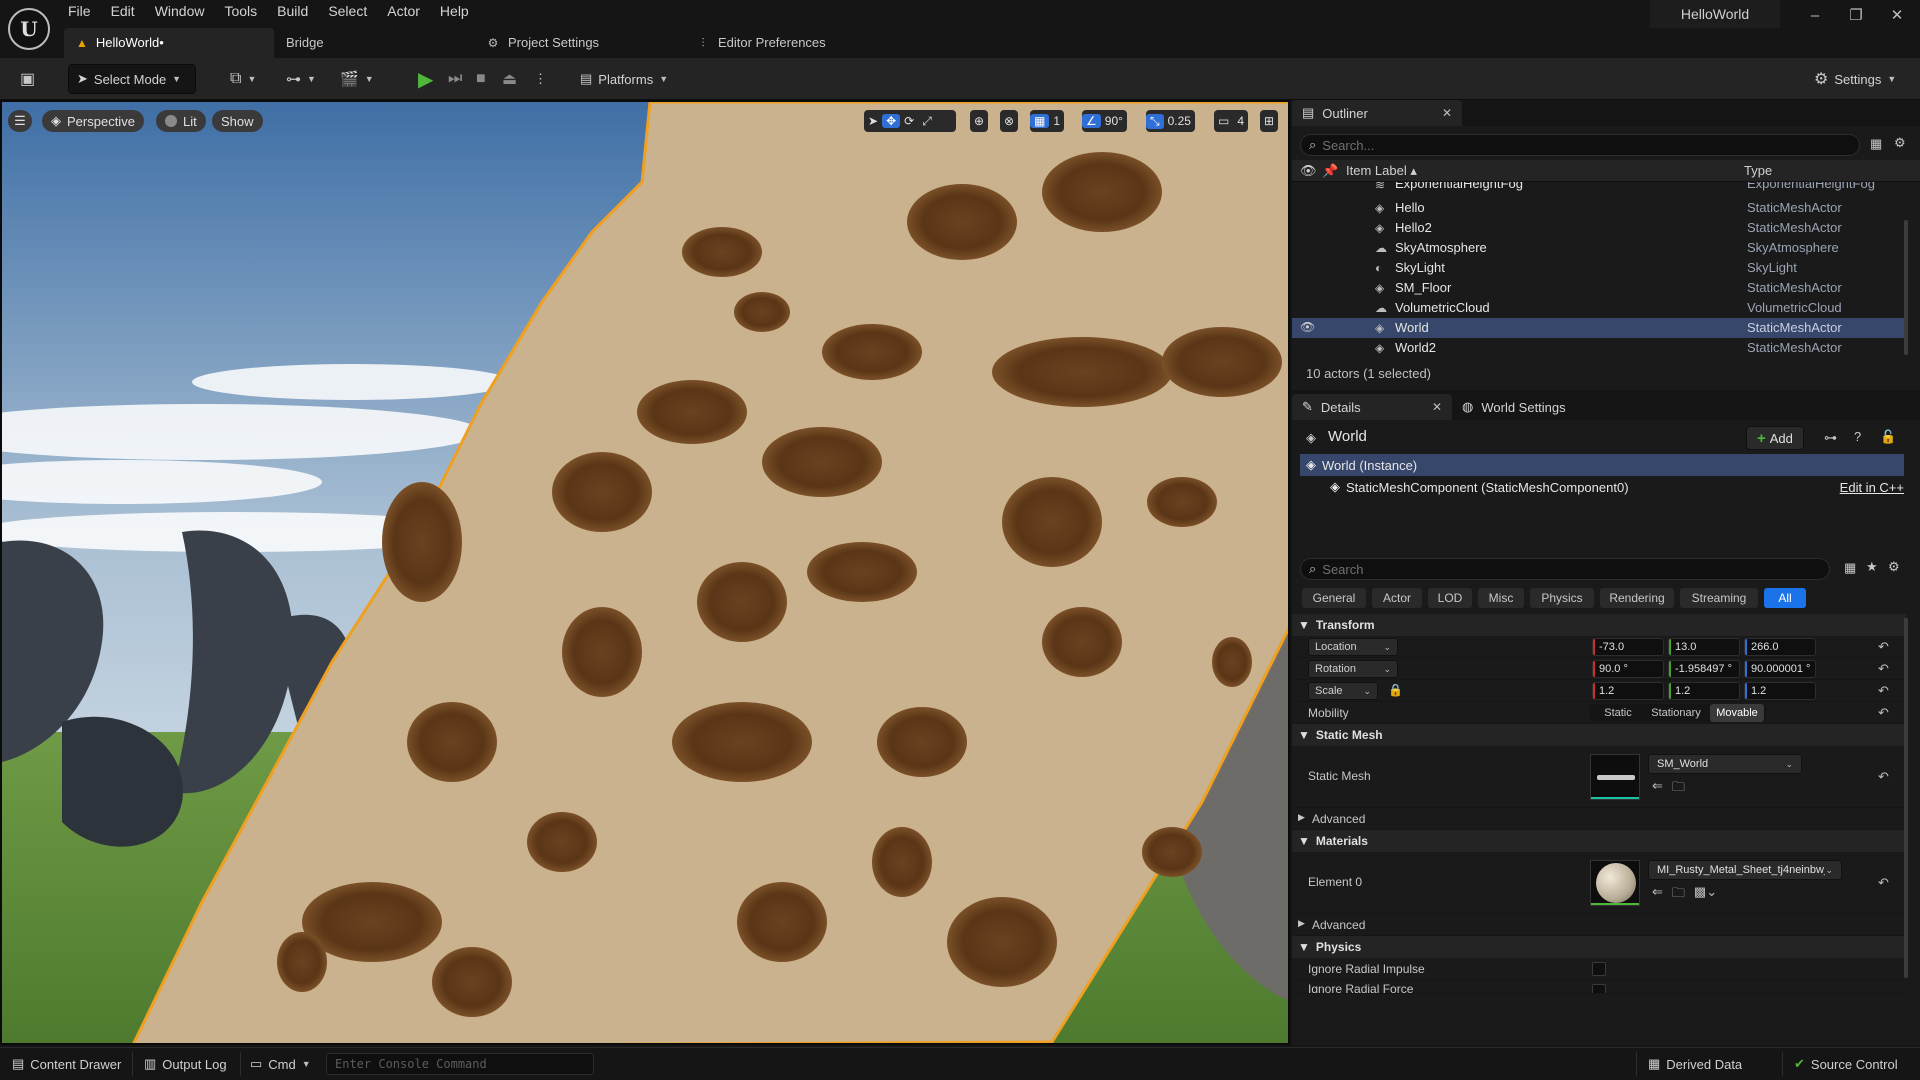 This screenshot has height=1080, width=1920. I want to click on static-mesh-asset-dropdown: SM_World ⌄, so click(1725, 764).